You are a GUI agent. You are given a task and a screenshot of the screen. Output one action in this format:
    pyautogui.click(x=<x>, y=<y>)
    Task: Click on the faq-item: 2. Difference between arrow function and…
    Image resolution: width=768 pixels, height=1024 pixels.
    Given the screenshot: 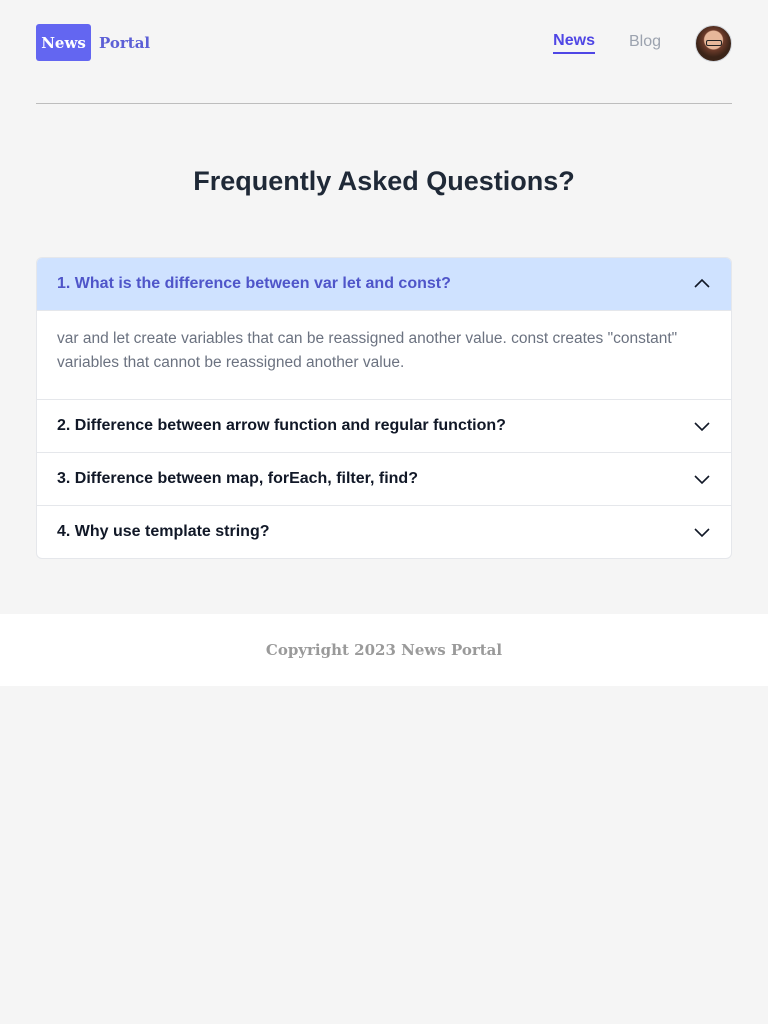 What is the action you would take?
    pyautogui.click(x=384, y=426)
    